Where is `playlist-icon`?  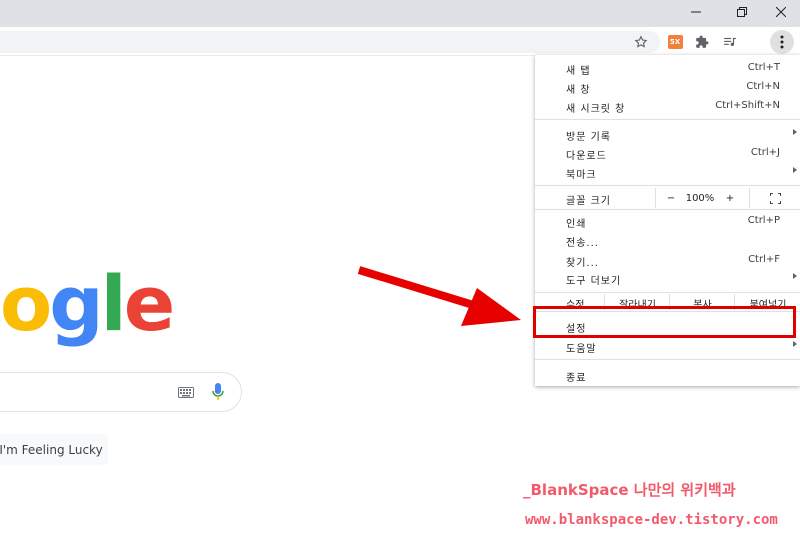 playlist-icon is located at coordinates (730, 42).